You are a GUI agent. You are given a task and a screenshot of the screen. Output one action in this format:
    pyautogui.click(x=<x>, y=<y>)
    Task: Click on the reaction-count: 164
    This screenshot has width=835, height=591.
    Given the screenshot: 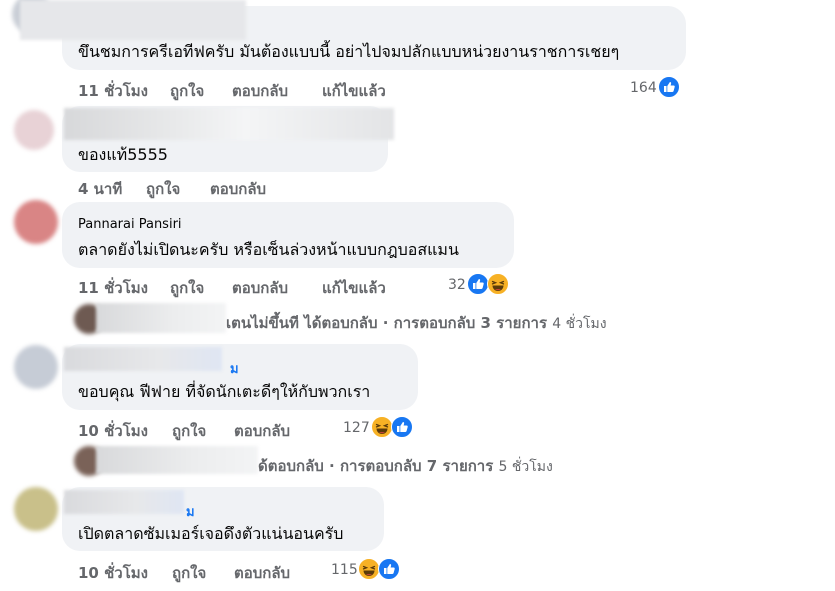 What is the action you would take?
    pyautogui.click(x=643, y=88)
    